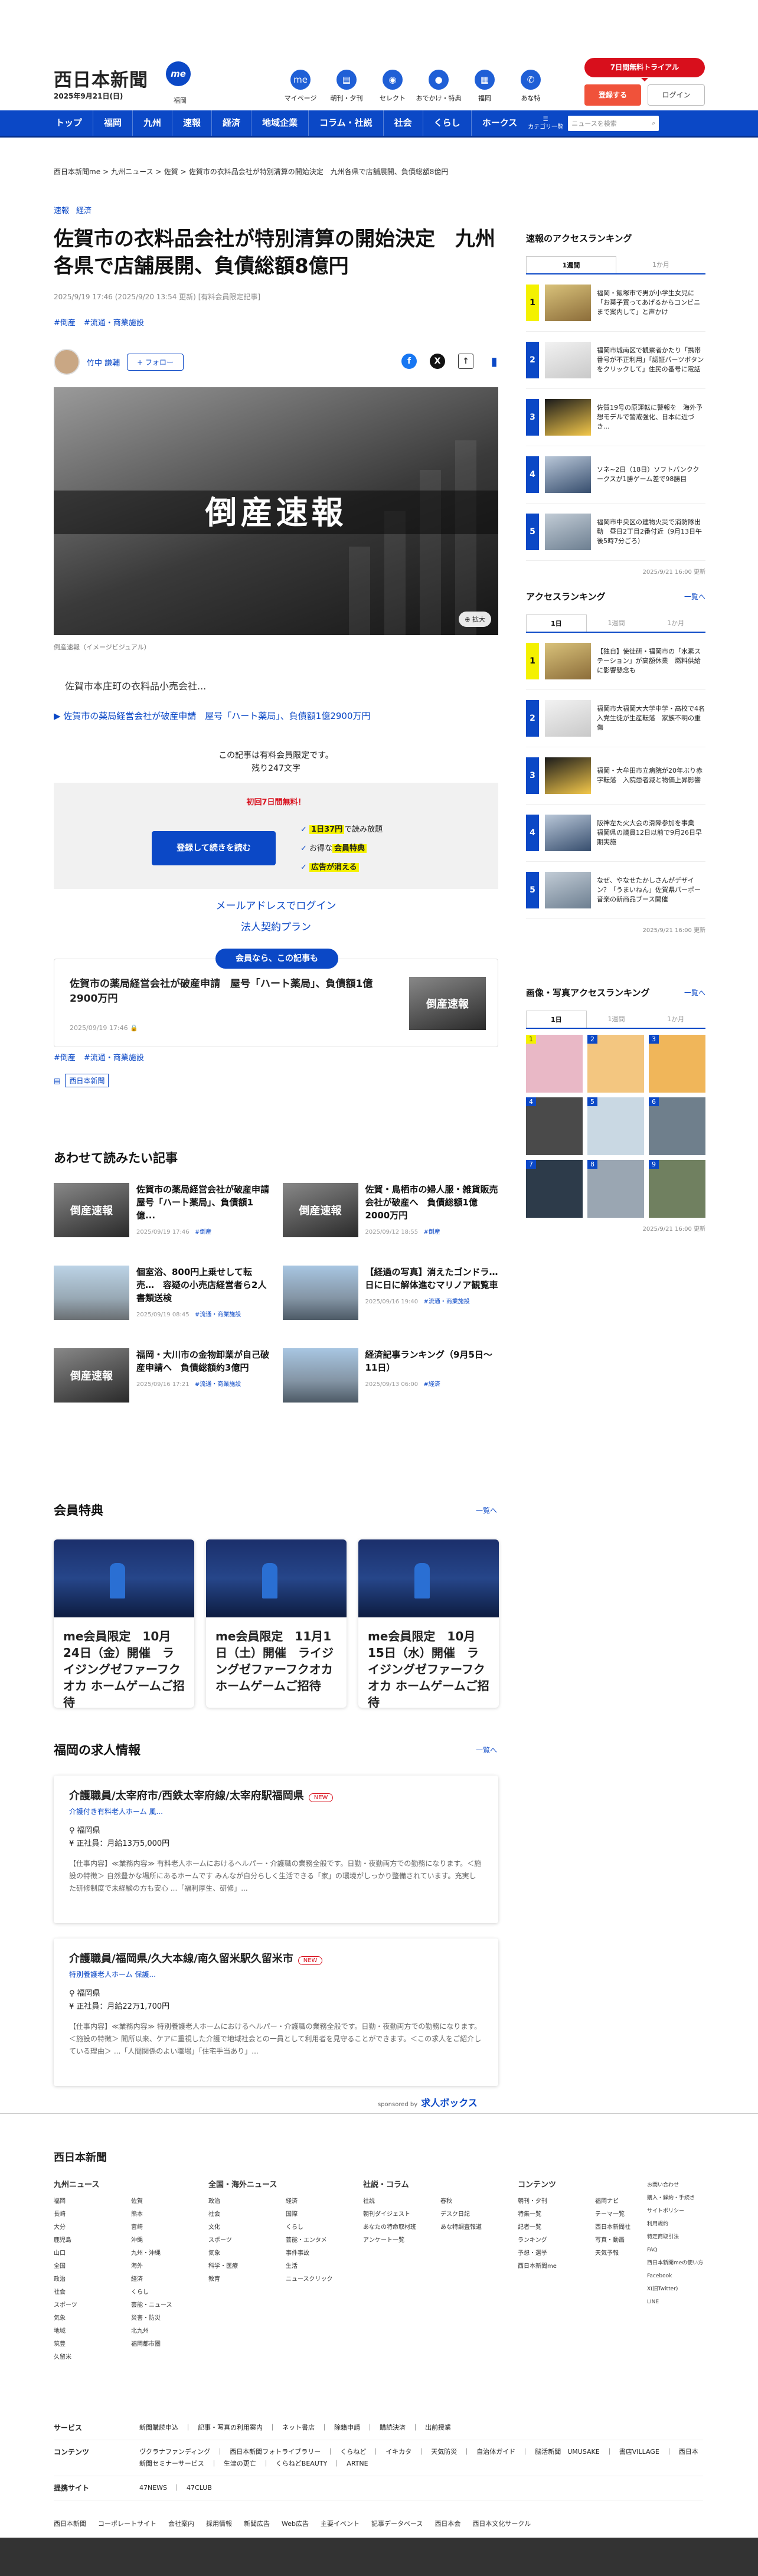 The width and height of the screenshot is (758, 2576). Describe the element at coordinates (324, 2214) in the screenshot. I see `footer-link: 国際` at that location.